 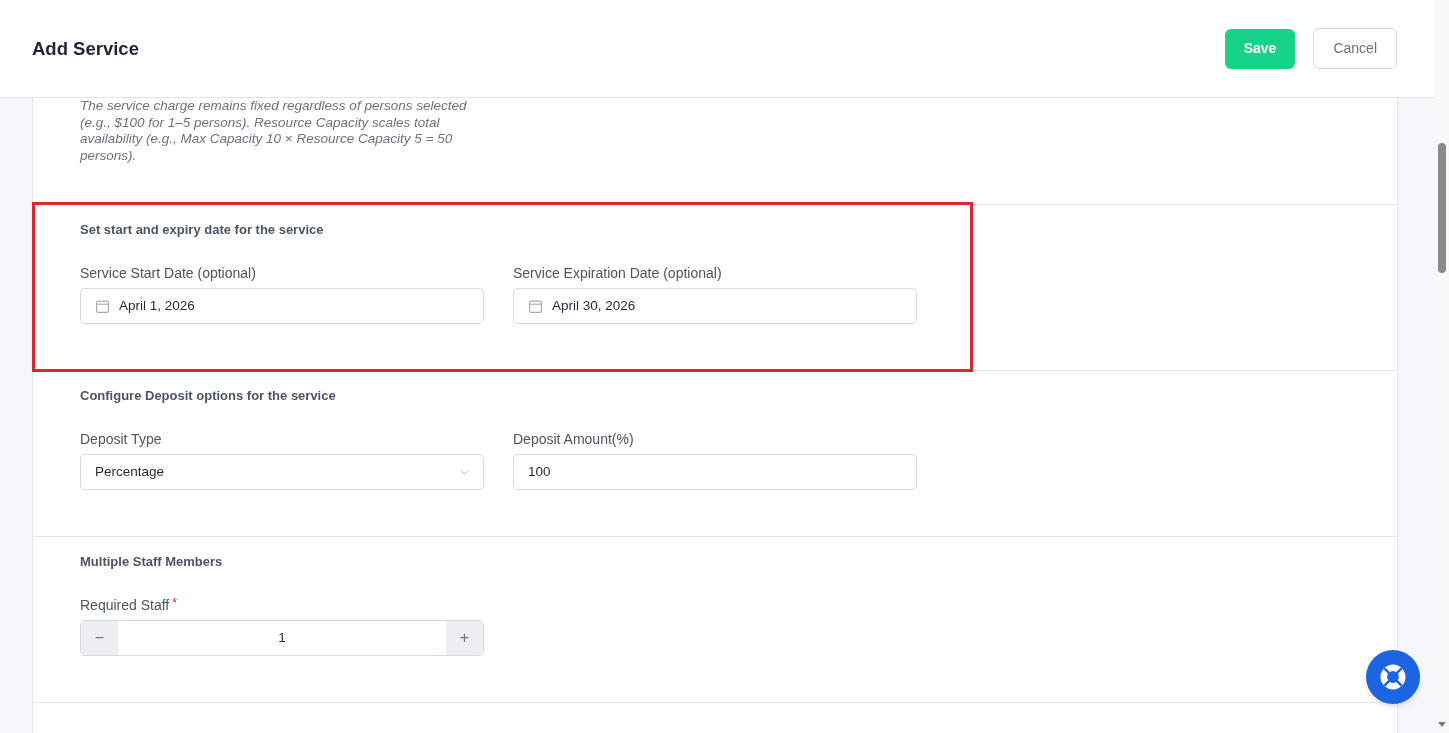 What do you see at coordinates (152, 562) in the screenshot?
I see `section-title: Multiple Staff Members` at bounding box center [152, 562].